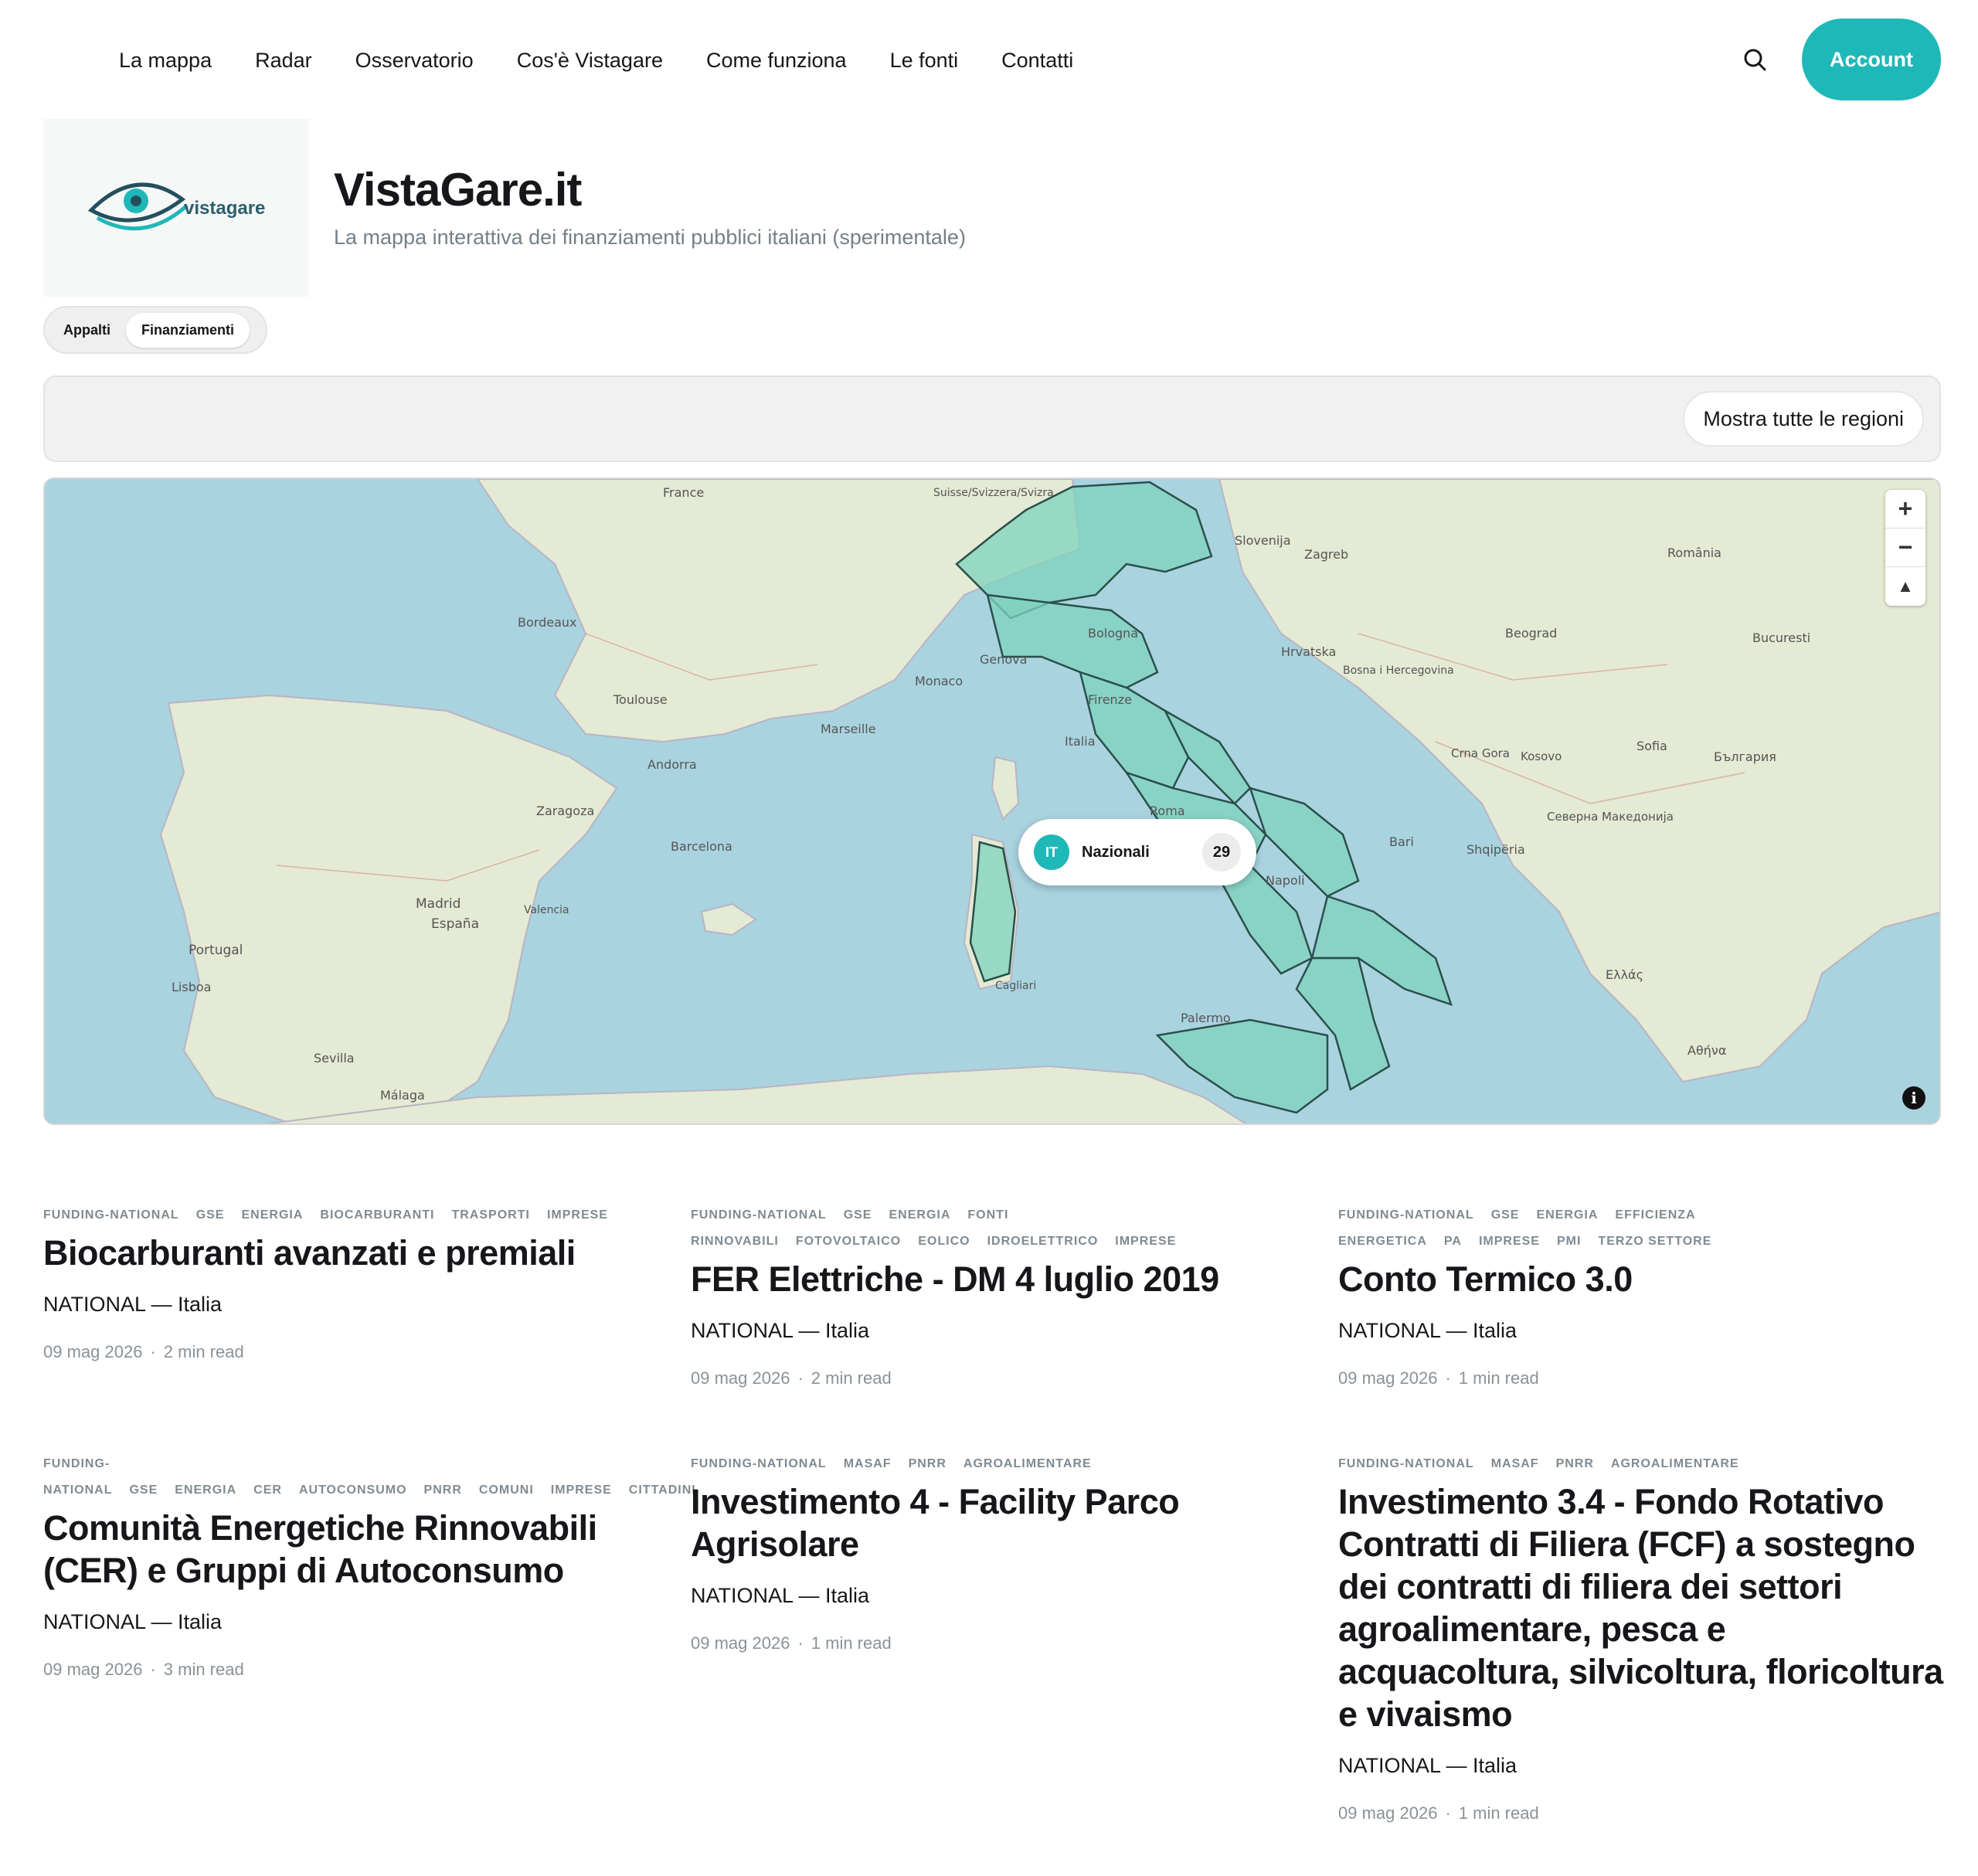 This screenshot has height=1876, width=1978. Describe the element at coordinates (851, 1378) in the screenshot. I see `read-time: 2 min read` at that location.